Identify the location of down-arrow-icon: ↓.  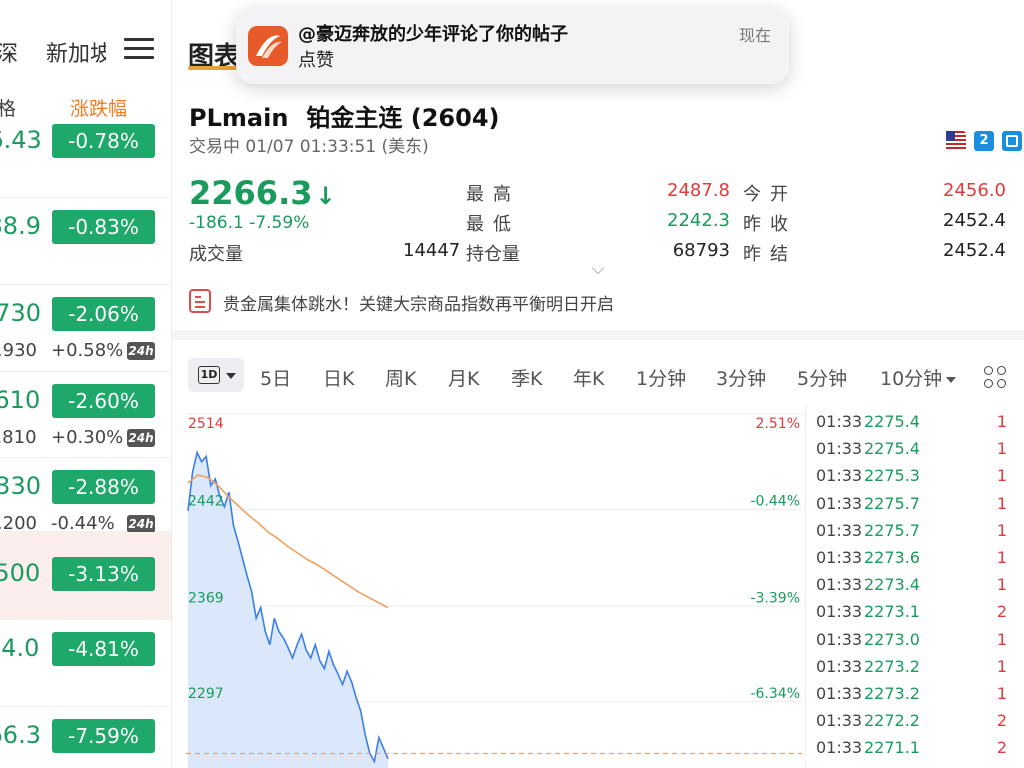
(325, 196).